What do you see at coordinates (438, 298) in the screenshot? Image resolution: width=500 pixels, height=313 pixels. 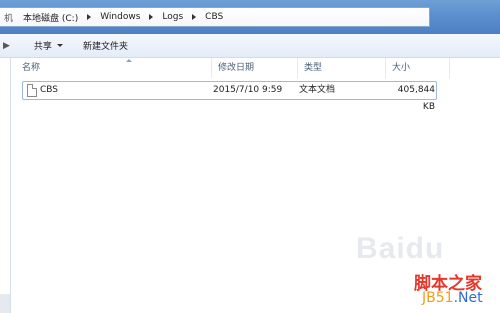 I see `watermark-domain-part1: JB51` at bounding box center [438, 298].